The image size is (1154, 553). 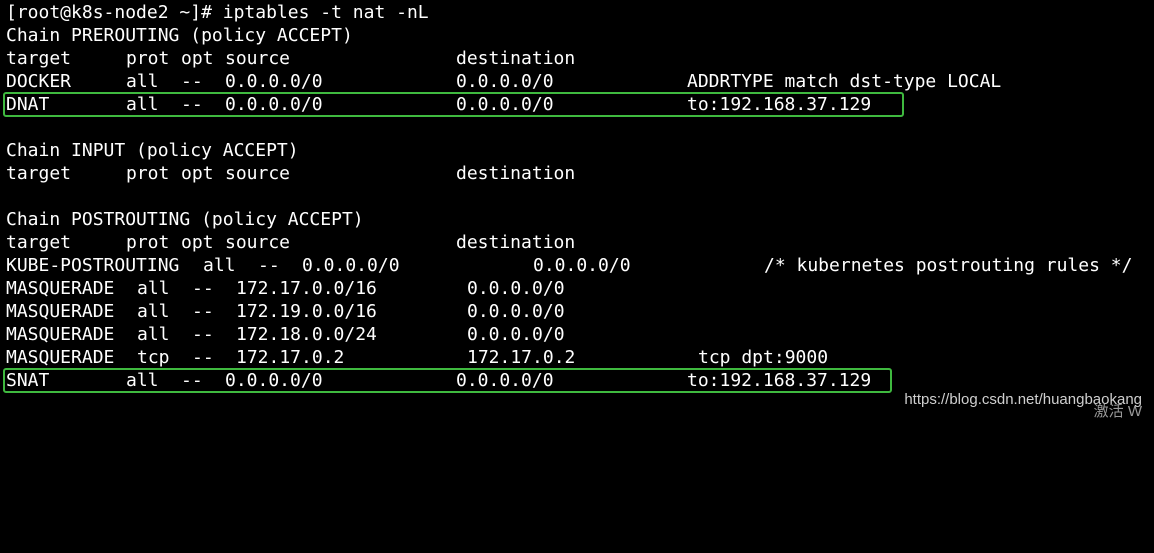 What do you see at coordinates (1117, 411) in the screenshot?
I see `activate-windows-watermark: 激活 W` at bounding box center [1117, 411].